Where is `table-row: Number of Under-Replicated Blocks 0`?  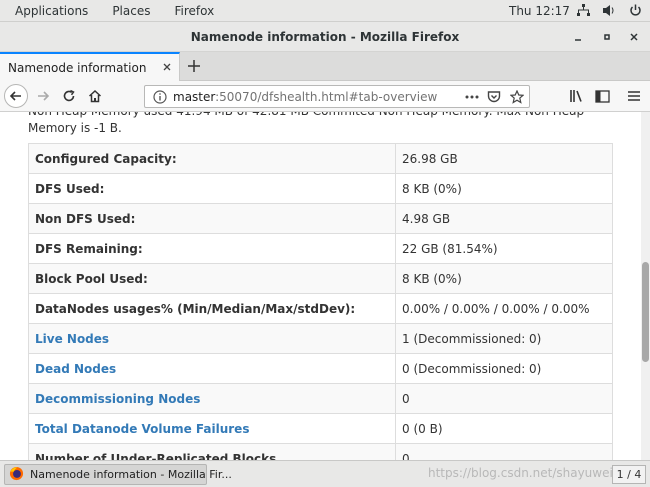 table-row: Number of Under-Replicated Blocks 0 is located at coordinates (320, 451).